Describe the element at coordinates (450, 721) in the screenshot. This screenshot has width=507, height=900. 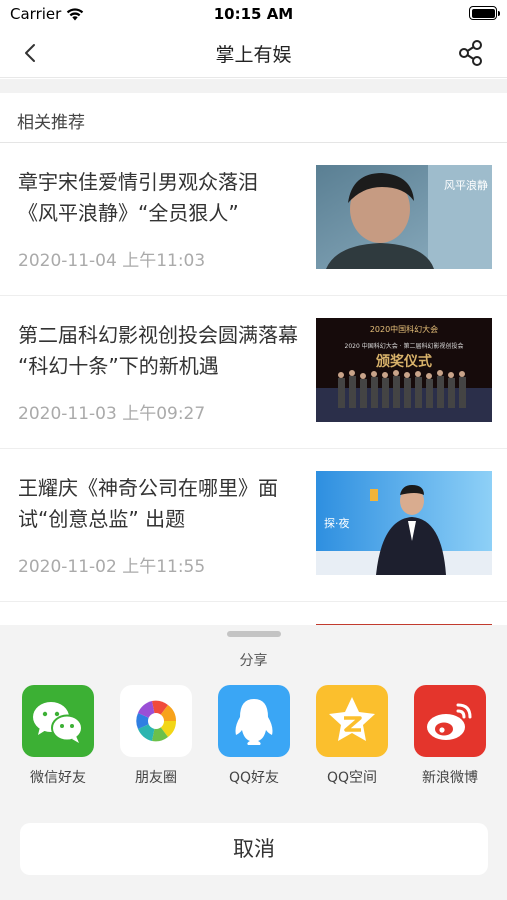
I see `weibo-icon` at that location.